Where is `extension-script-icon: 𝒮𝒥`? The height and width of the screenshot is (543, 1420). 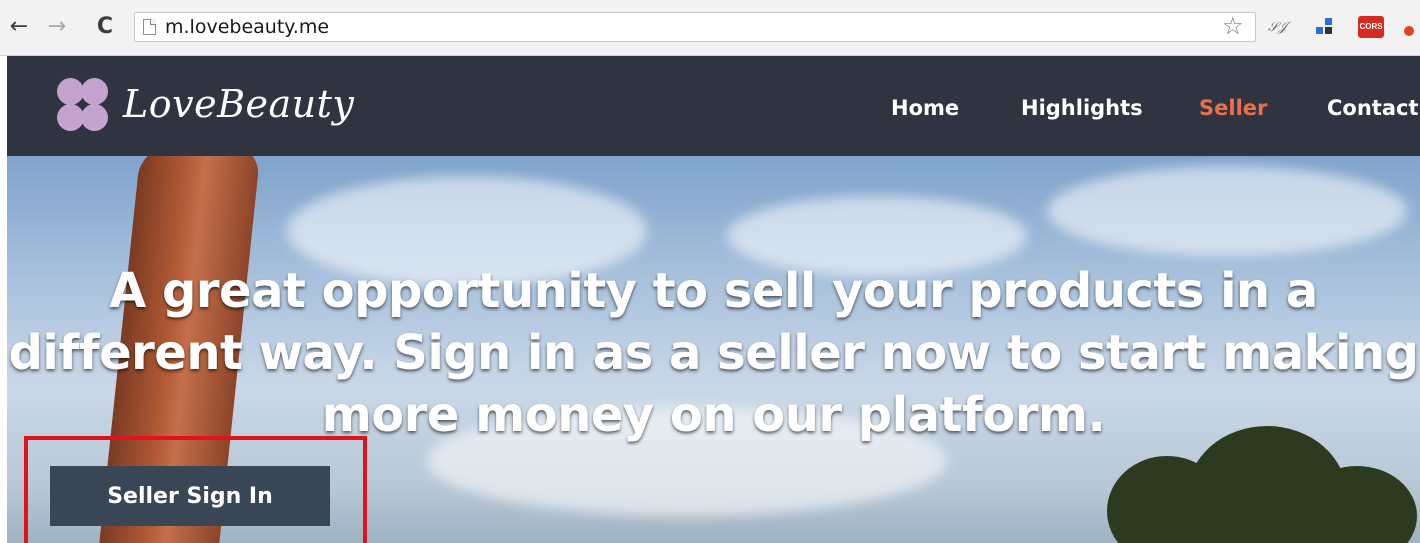
extension-script-icon: 𝒮𝒥 is located at coordinates (1277, 27).